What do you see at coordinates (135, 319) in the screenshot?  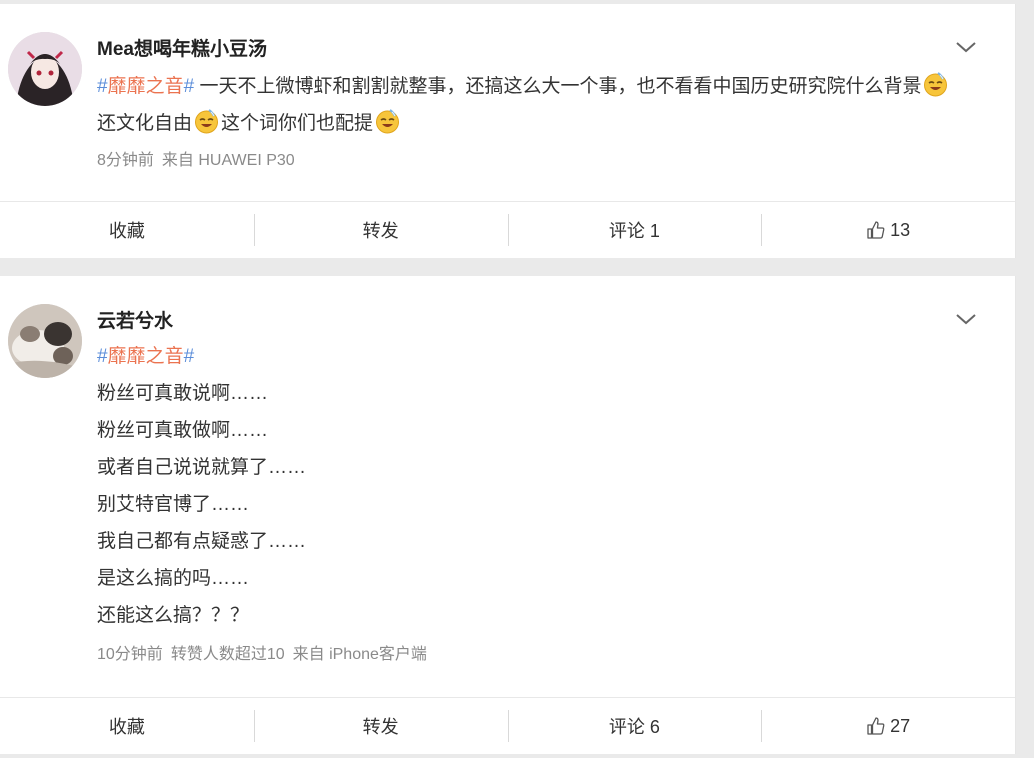 I see `username: 云若兮水` at bounding box center [135, 319].